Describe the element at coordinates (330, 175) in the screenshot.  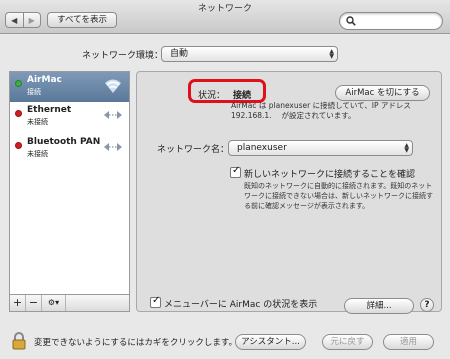
I see `ask-new-networks-label: 新しいネットワークに接続することを確認` at that location.